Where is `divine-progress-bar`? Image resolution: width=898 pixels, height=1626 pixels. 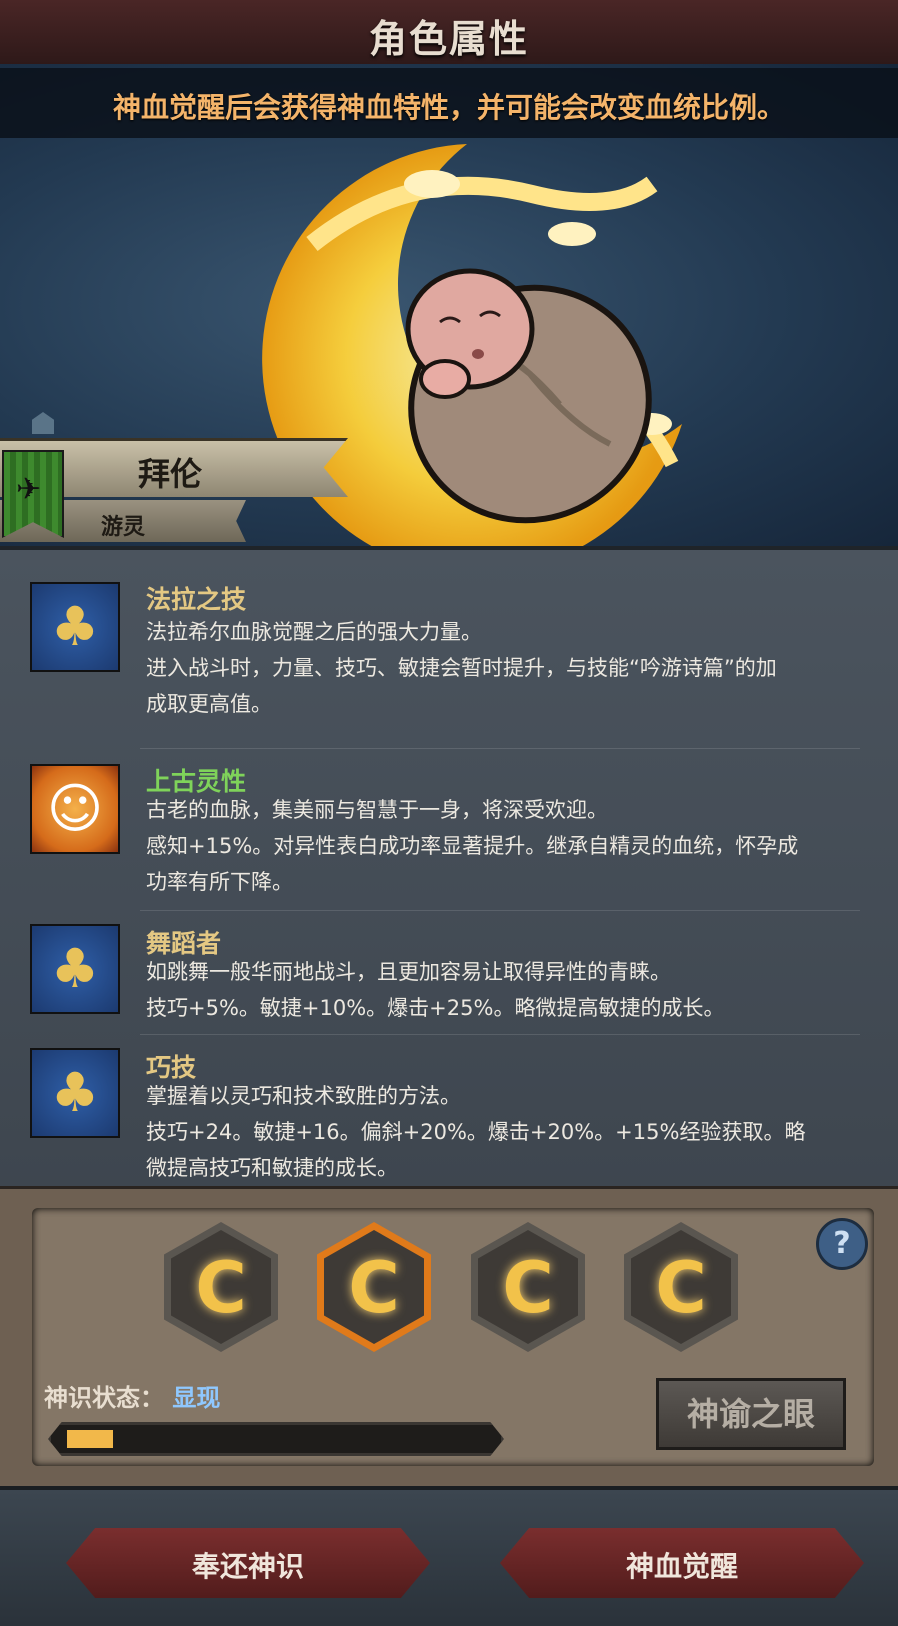
divine-progress-bar is located at coordinates (276, 1439).